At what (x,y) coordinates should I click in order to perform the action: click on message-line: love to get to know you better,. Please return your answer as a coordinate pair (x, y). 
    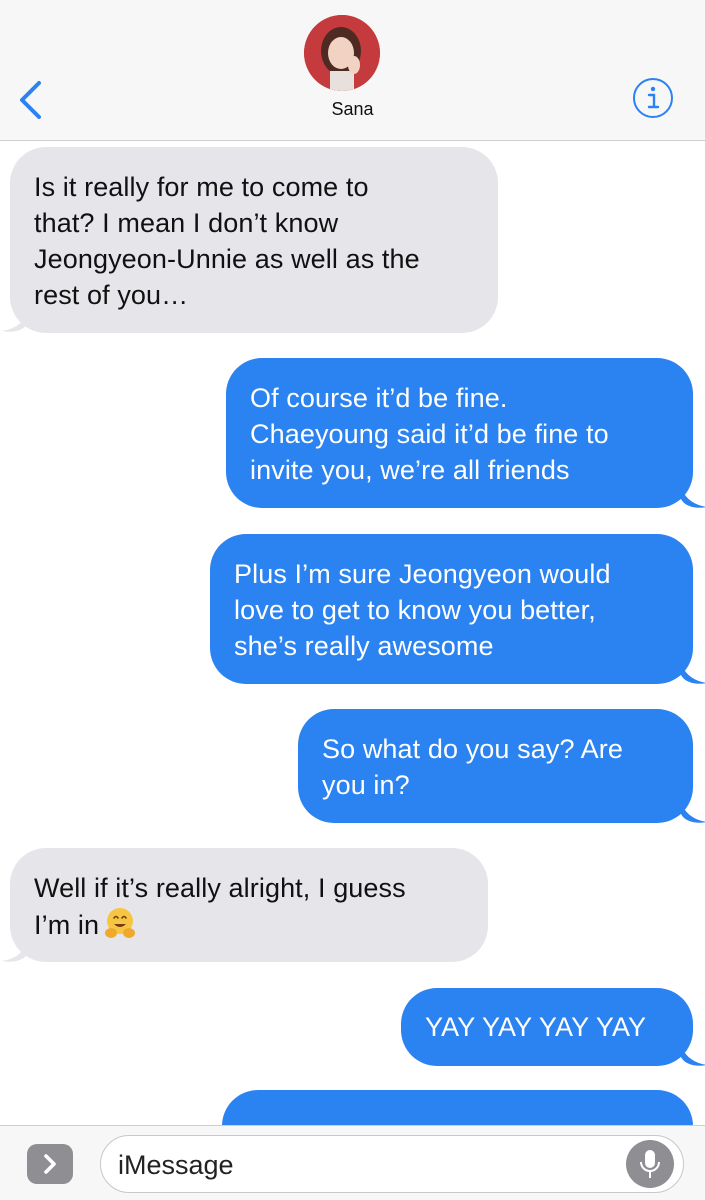
    Looking at the image, I should click on (415, 610).